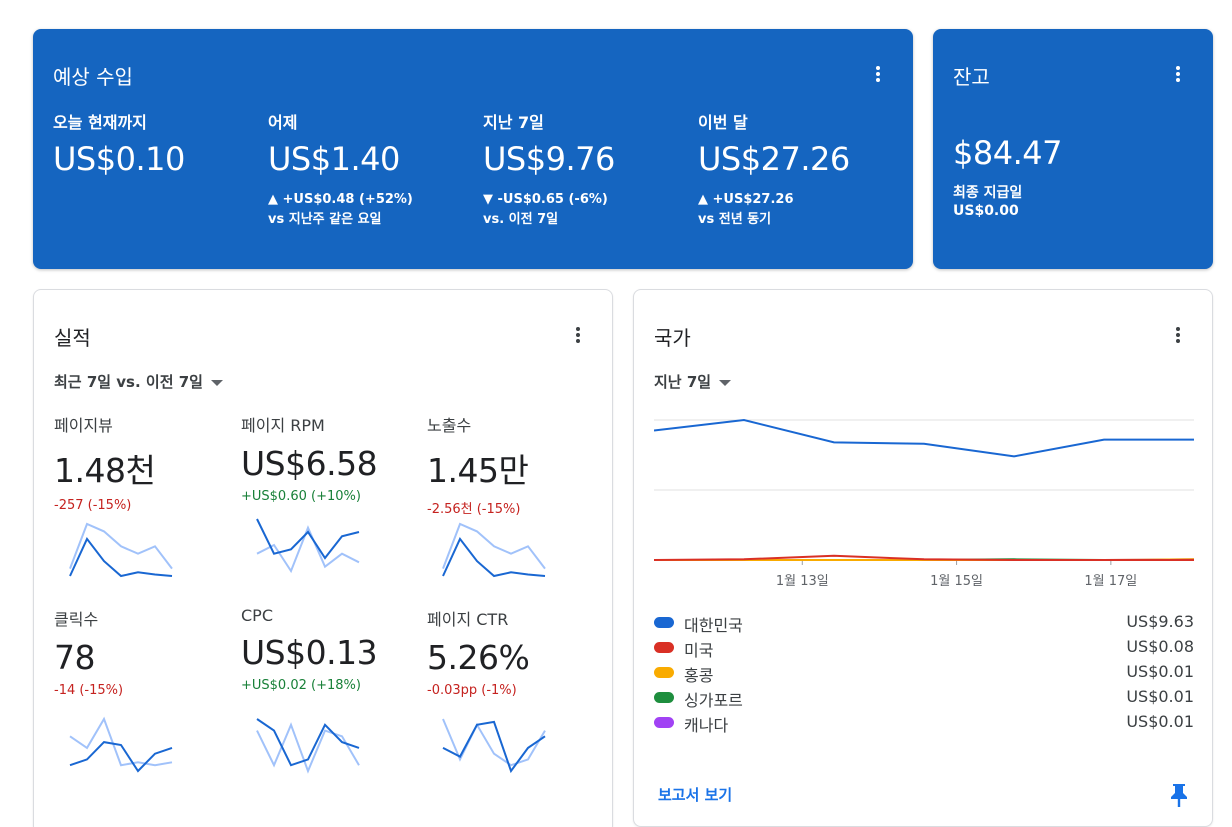 The height and width of the screenshot is (827, 1232). I want to click on metric-value: US$6.58, so click(309, 463).